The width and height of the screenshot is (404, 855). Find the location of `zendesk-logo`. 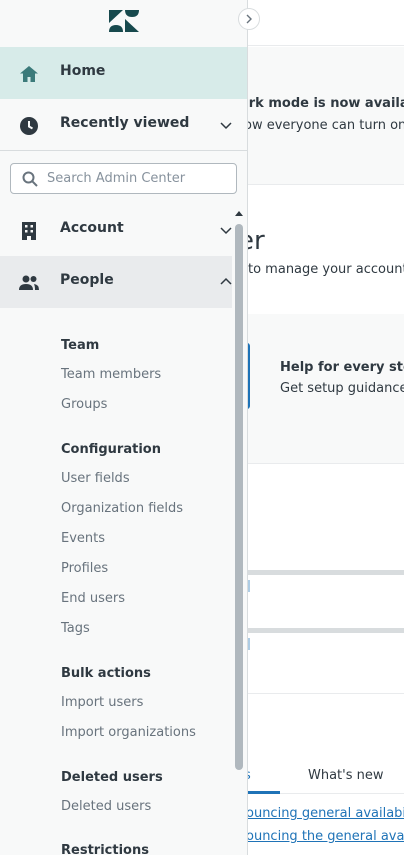

zendesk-logo is located at coordinates (124, 21).